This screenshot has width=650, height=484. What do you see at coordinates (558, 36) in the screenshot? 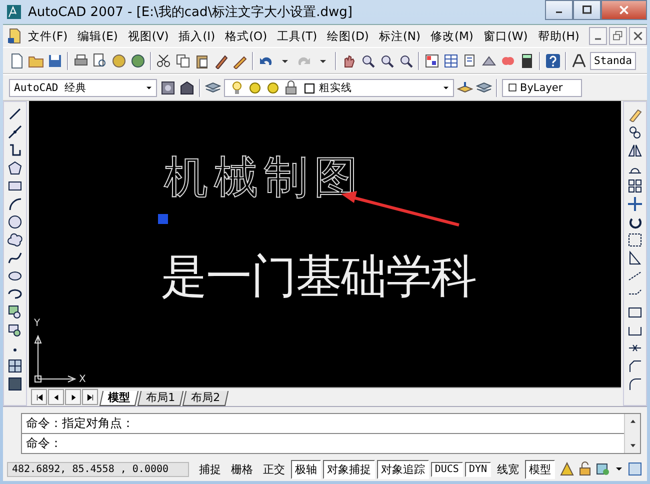
I see `menu-item: 帮助(H)` at bounding box center [558, 36].